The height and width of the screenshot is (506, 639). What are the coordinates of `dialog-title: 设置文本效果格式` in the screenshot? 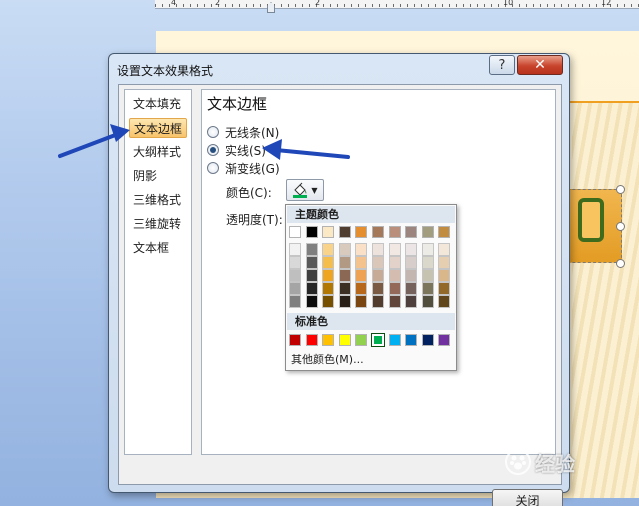 It's located at (165, 71).